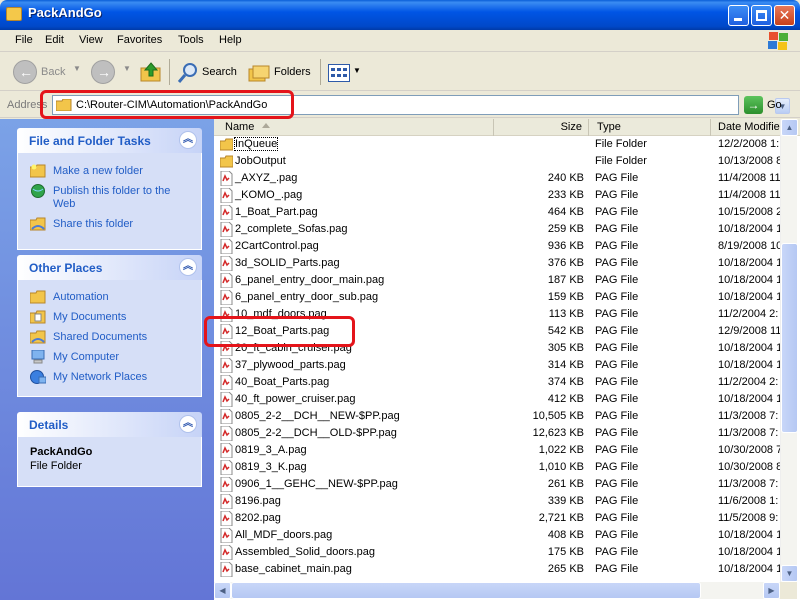 Image resolution: width=800 pixels, height=600 pixels. Describe the element at coordinates (151, 72) in the screenshot. I see `folder-up-icon` at that location.